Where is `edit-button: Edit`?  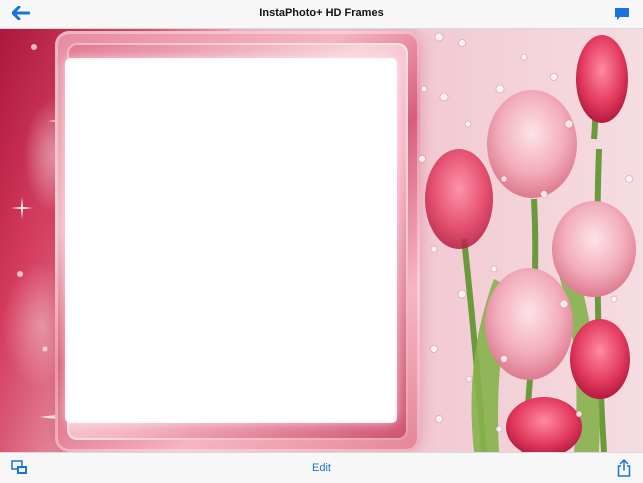
edit-button: Edit is located at coordinates (321, 468).